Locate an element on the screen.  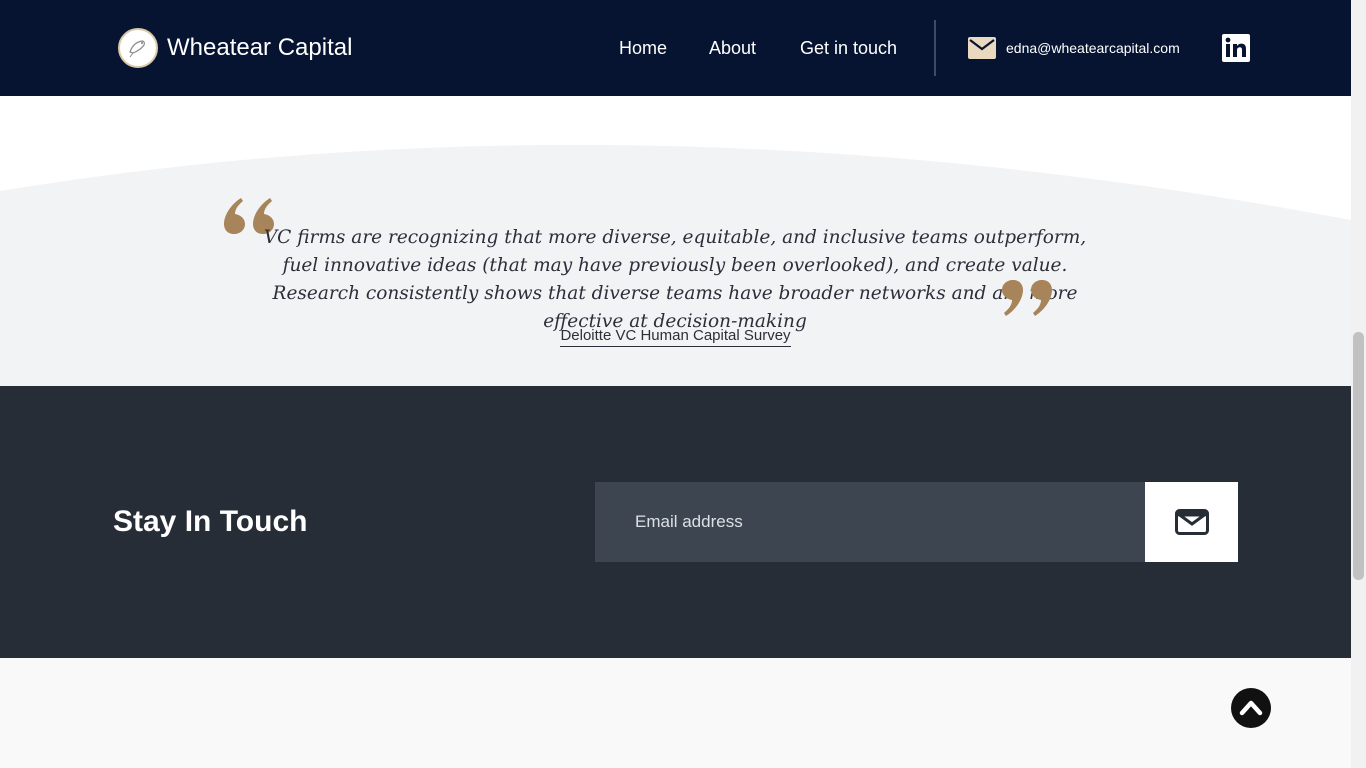
nav-about: About is located at coordinates (732, 48).